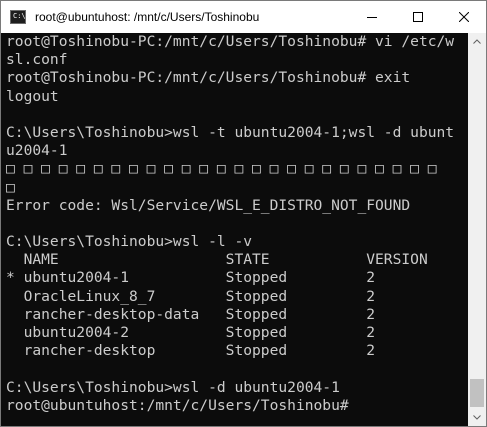  What do you see at coordinates (37, 60) in the screenshot?
I see `terminal-line: sl.conf` at bounding box center [37, 60].